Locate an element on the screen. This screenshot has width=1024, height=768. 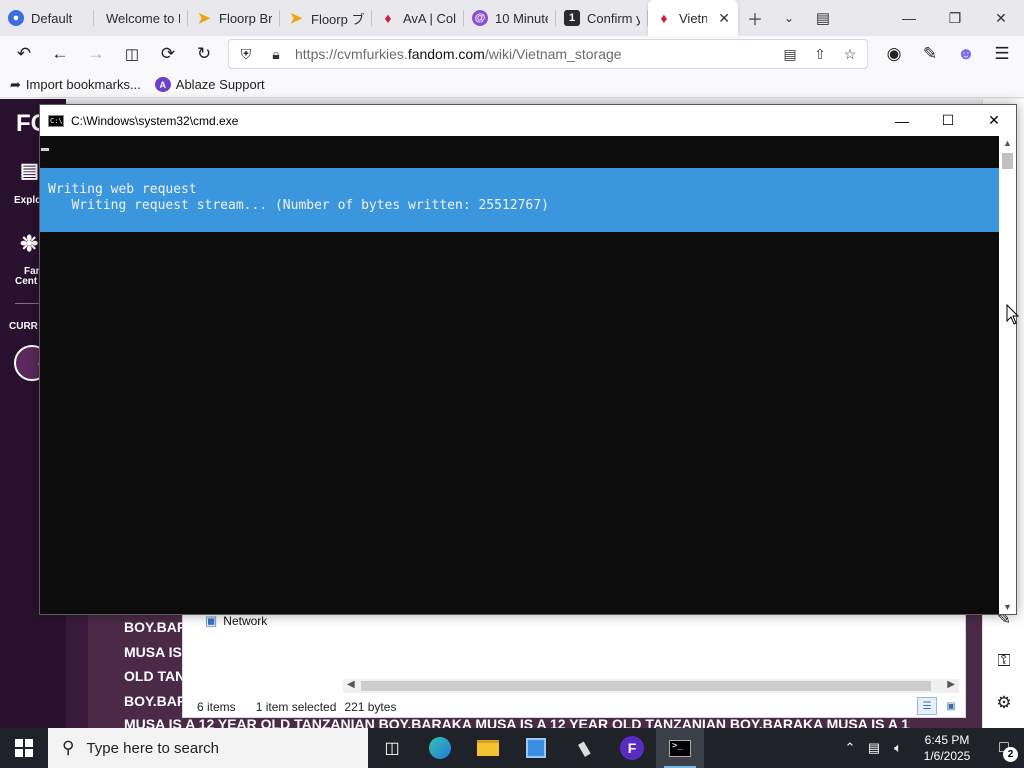
undo-close-tab-icon: ↶ is located at coordinates (24, 54).